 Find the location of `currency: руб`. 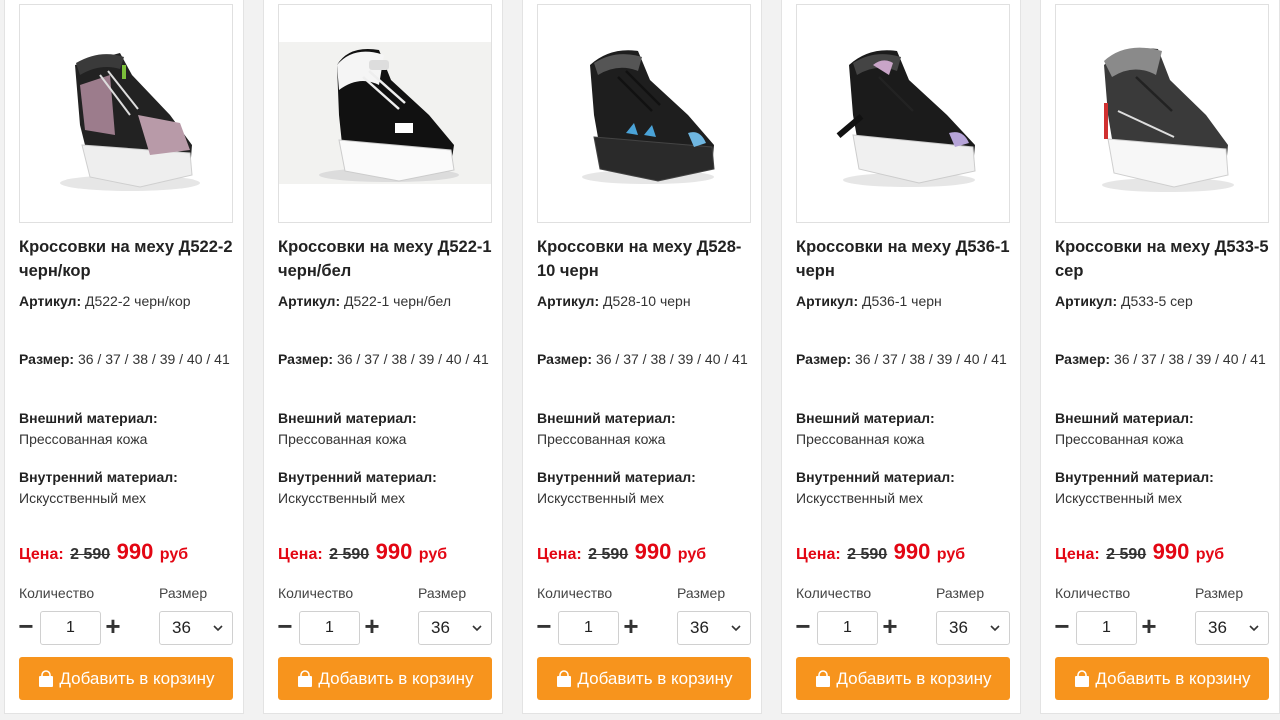

currency: руб is located at coordinates (692, 554).